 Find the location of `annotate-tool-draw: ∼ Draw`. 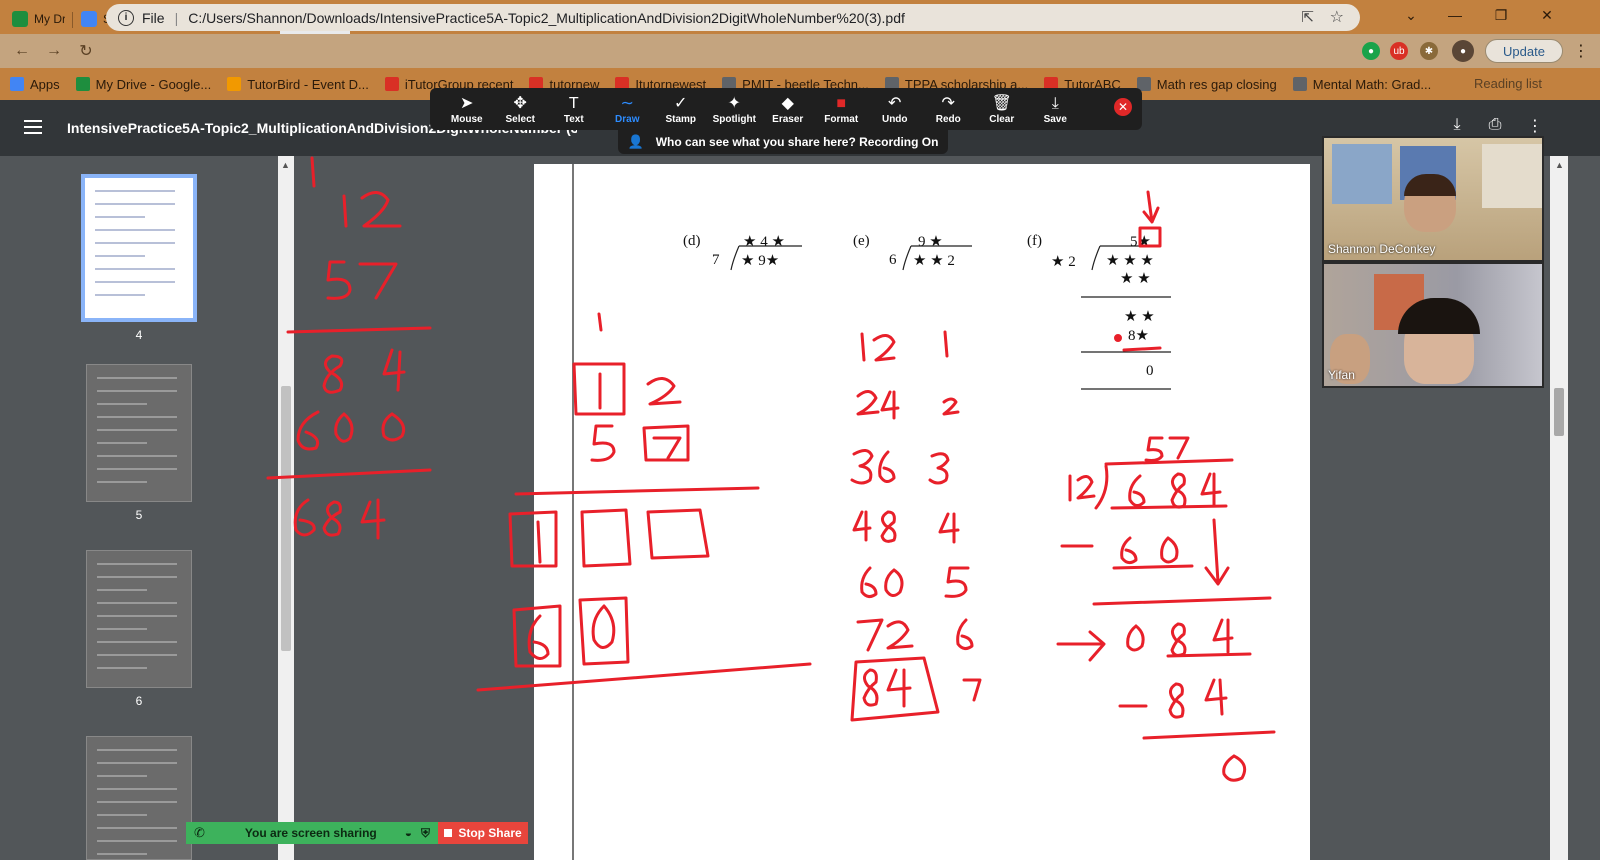

annotate-tool-draw: ∼ Draw is located at coordinates (628, 109).